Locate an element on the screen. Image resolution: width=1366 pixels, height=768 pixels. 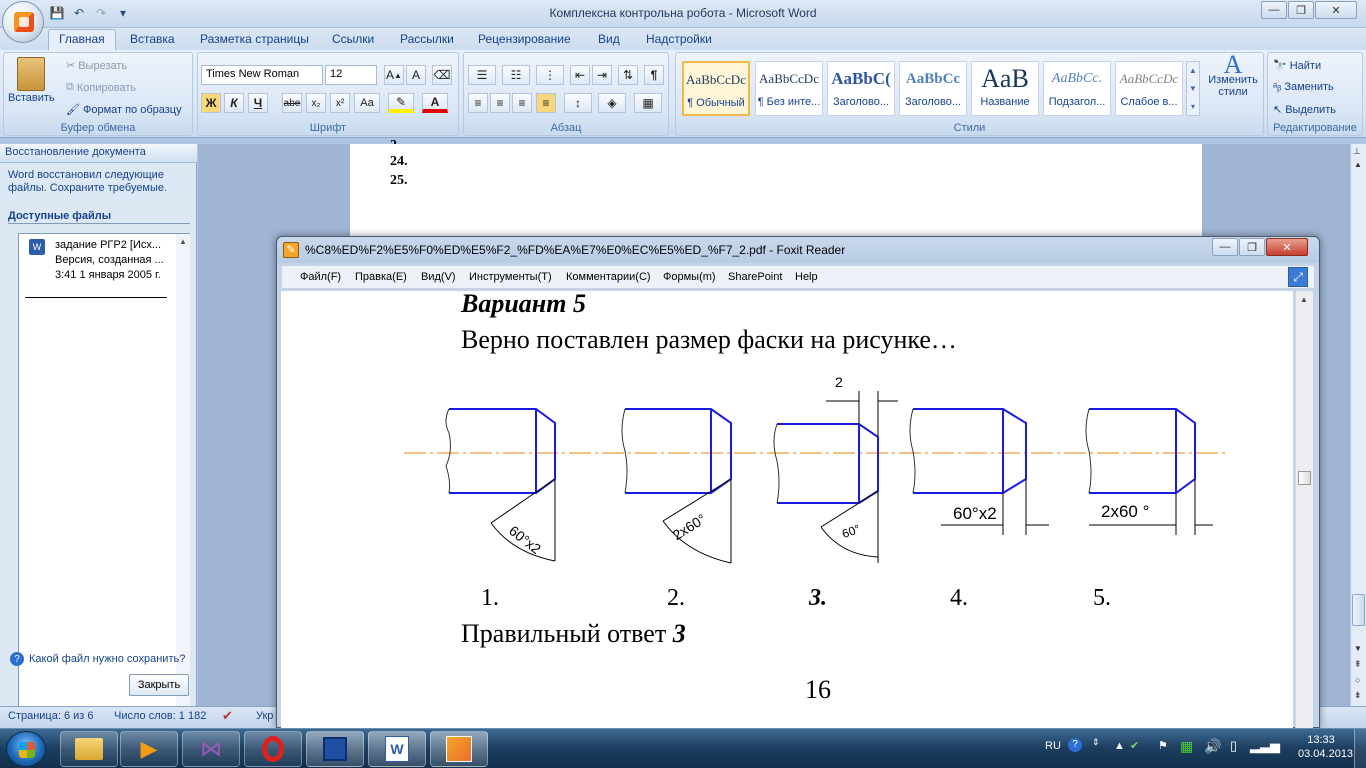
format-painter-button: 🖌 Формат по образцу is located at coordinates (124, 110).